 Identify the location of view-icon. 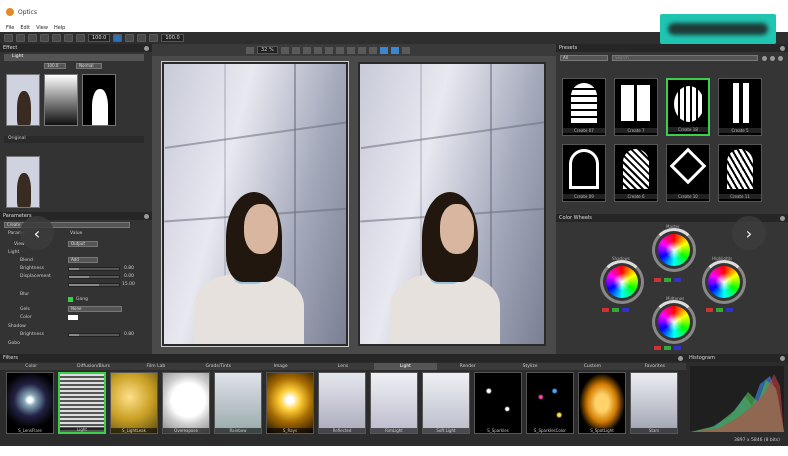
(118, 38).